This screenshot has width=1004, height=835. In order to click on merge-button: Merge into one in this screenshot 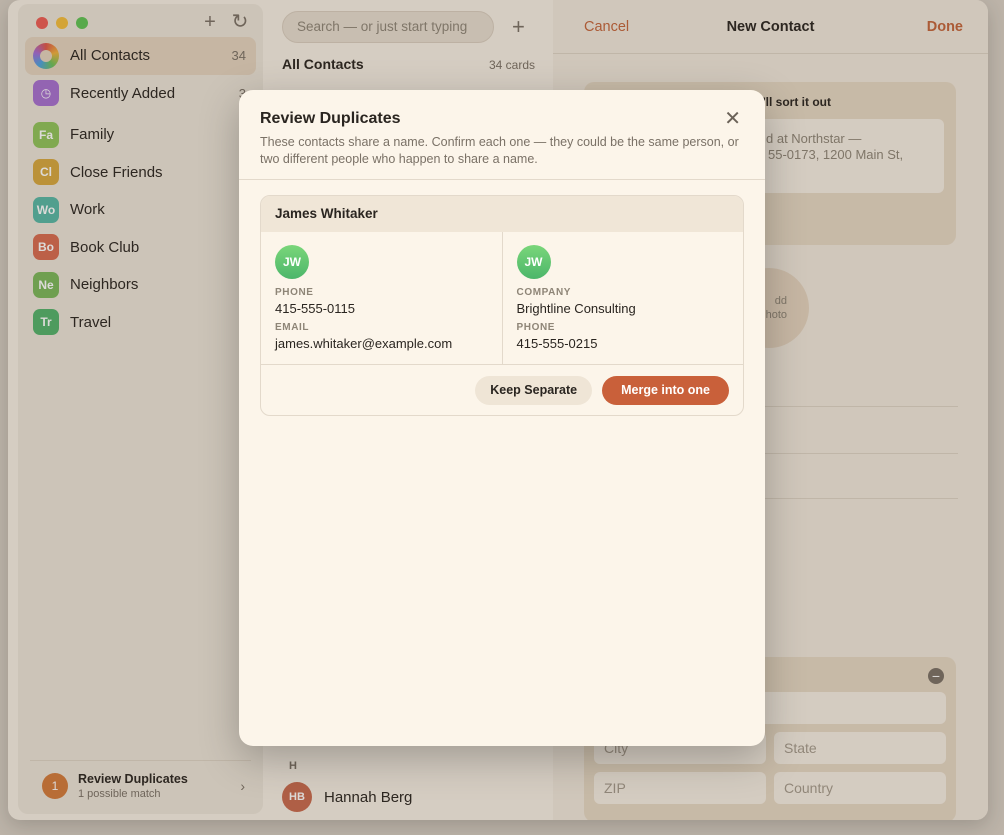, I will do `click(665, 390)`.